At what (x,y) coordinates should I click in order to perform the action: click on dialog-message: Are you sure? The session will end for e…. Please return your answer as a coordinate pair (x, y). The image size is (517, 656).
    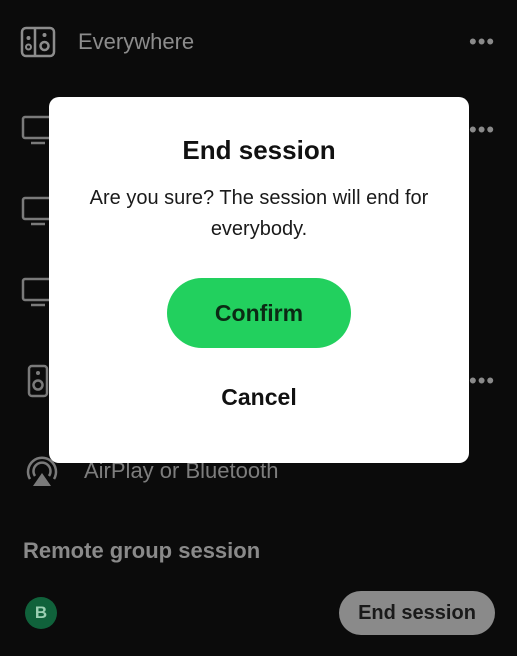
    Looking at the image, I should click on (259, 213).